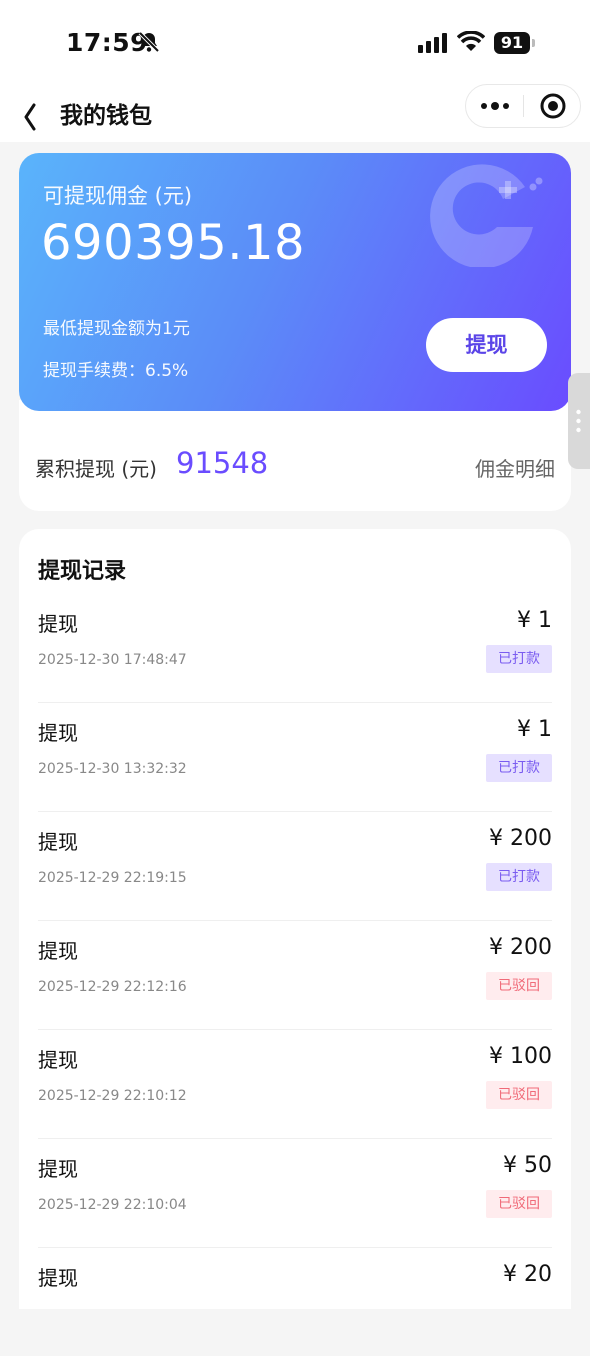 The image size is (590, 1356). I want to click on record-item: 提现 2025-12-29 22:12:16 ¥ 200 已驳回, so click(295, 975).